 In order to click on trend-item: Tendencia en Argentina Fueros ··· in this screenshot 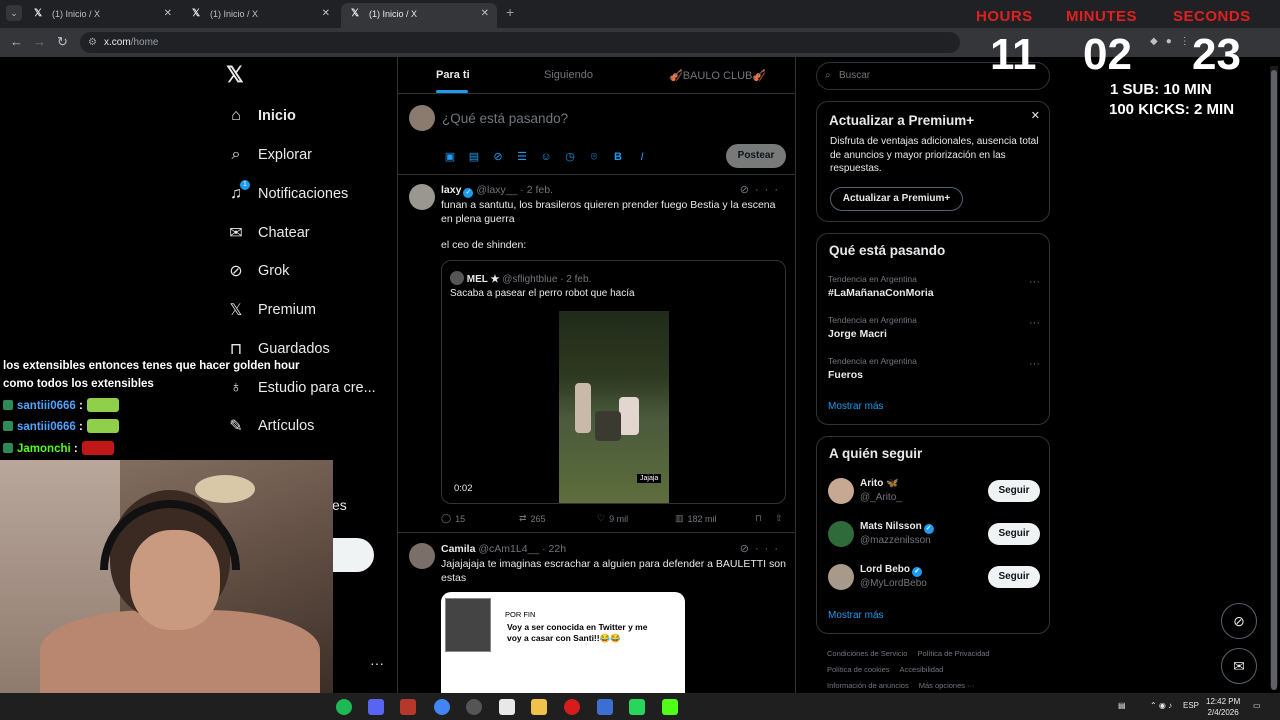, I will do `click(934, 368)`.